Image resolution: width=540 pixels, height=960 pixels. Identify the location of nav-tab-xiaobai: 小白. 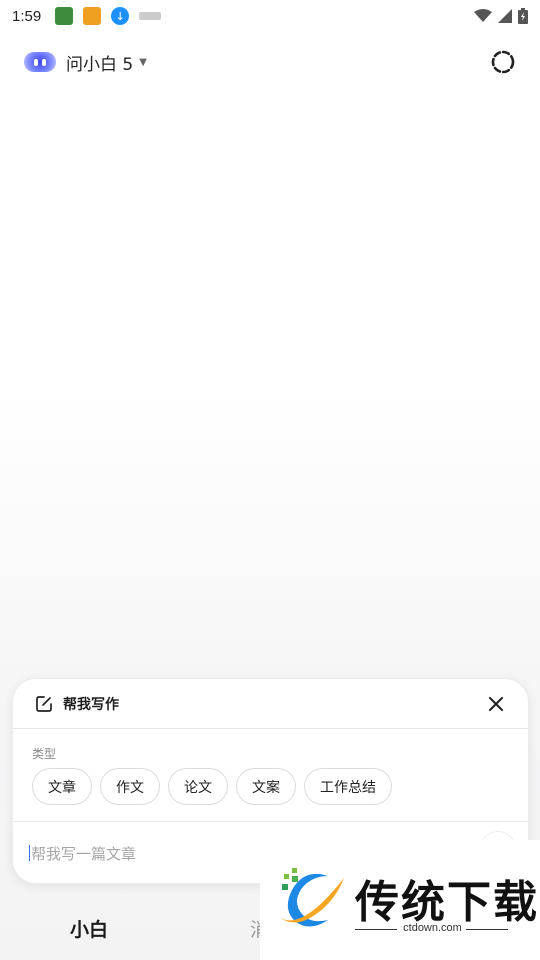
(89, 928).